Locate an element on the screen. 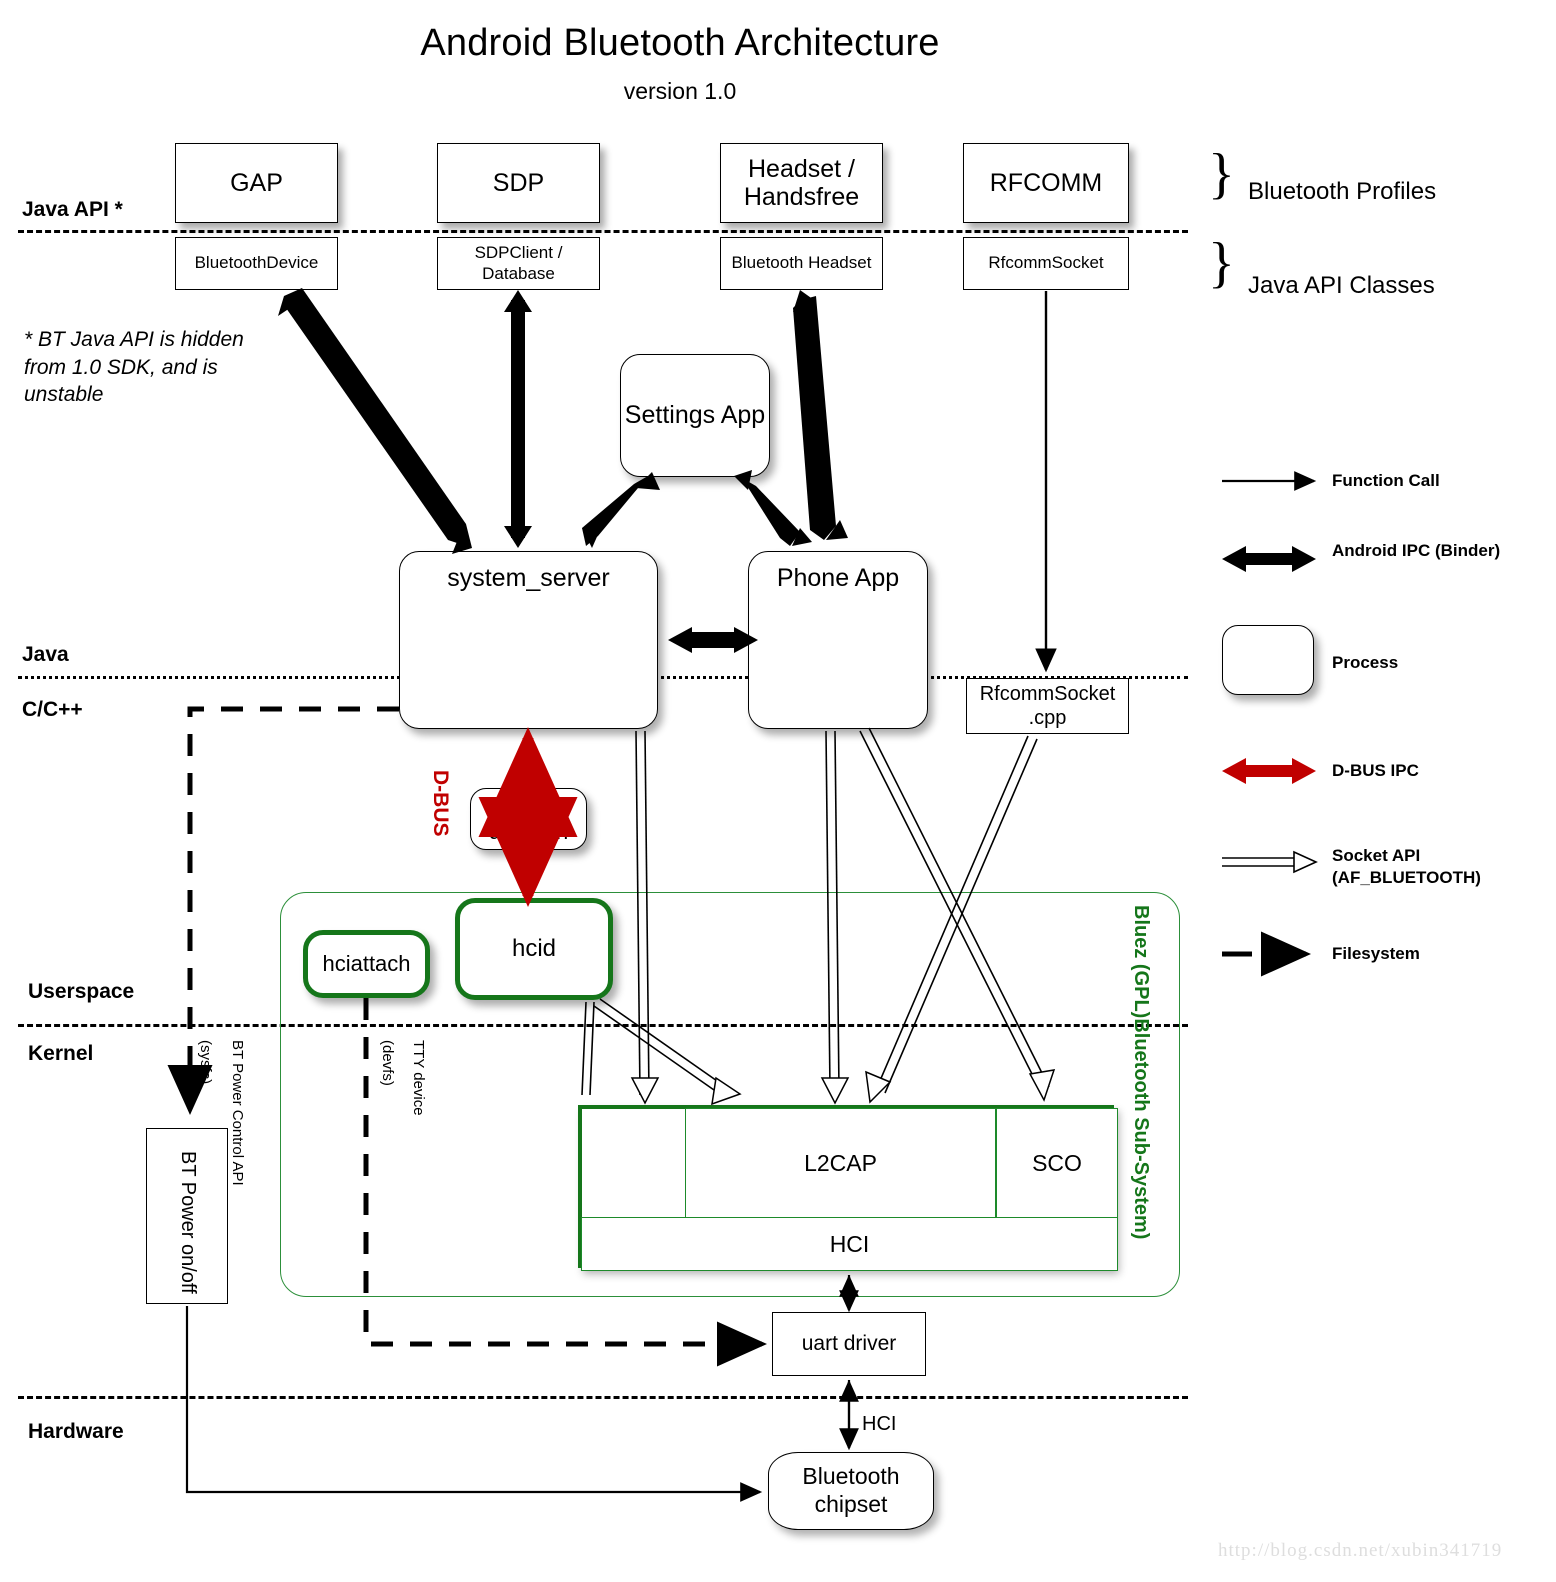 The image size is (1556, 1582). legend-icons is located at coordinates (1270, 724).